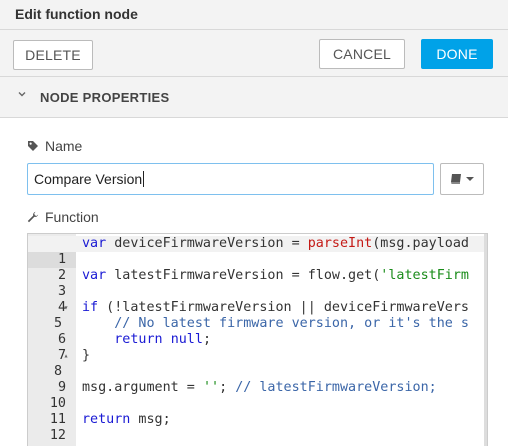 The image size is (508, 446). Describe the element at coordinates (22, 94) in the screenshot. I see `chevron-down-icon` at that location.